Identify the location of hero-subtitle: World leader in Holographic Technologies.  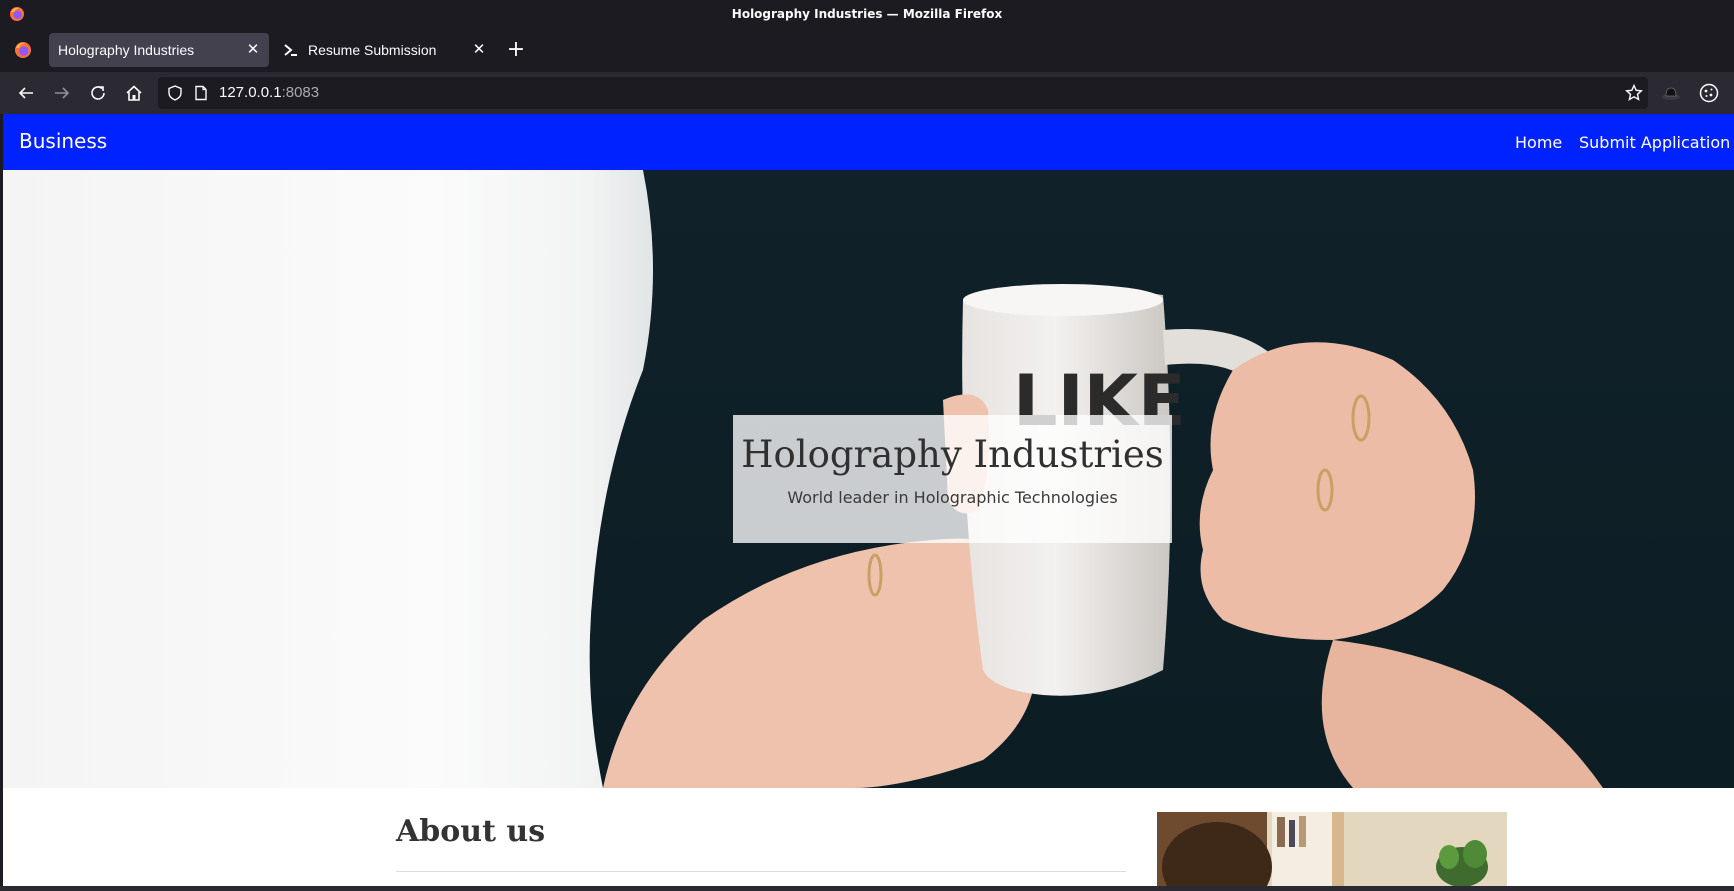
(952, 497).